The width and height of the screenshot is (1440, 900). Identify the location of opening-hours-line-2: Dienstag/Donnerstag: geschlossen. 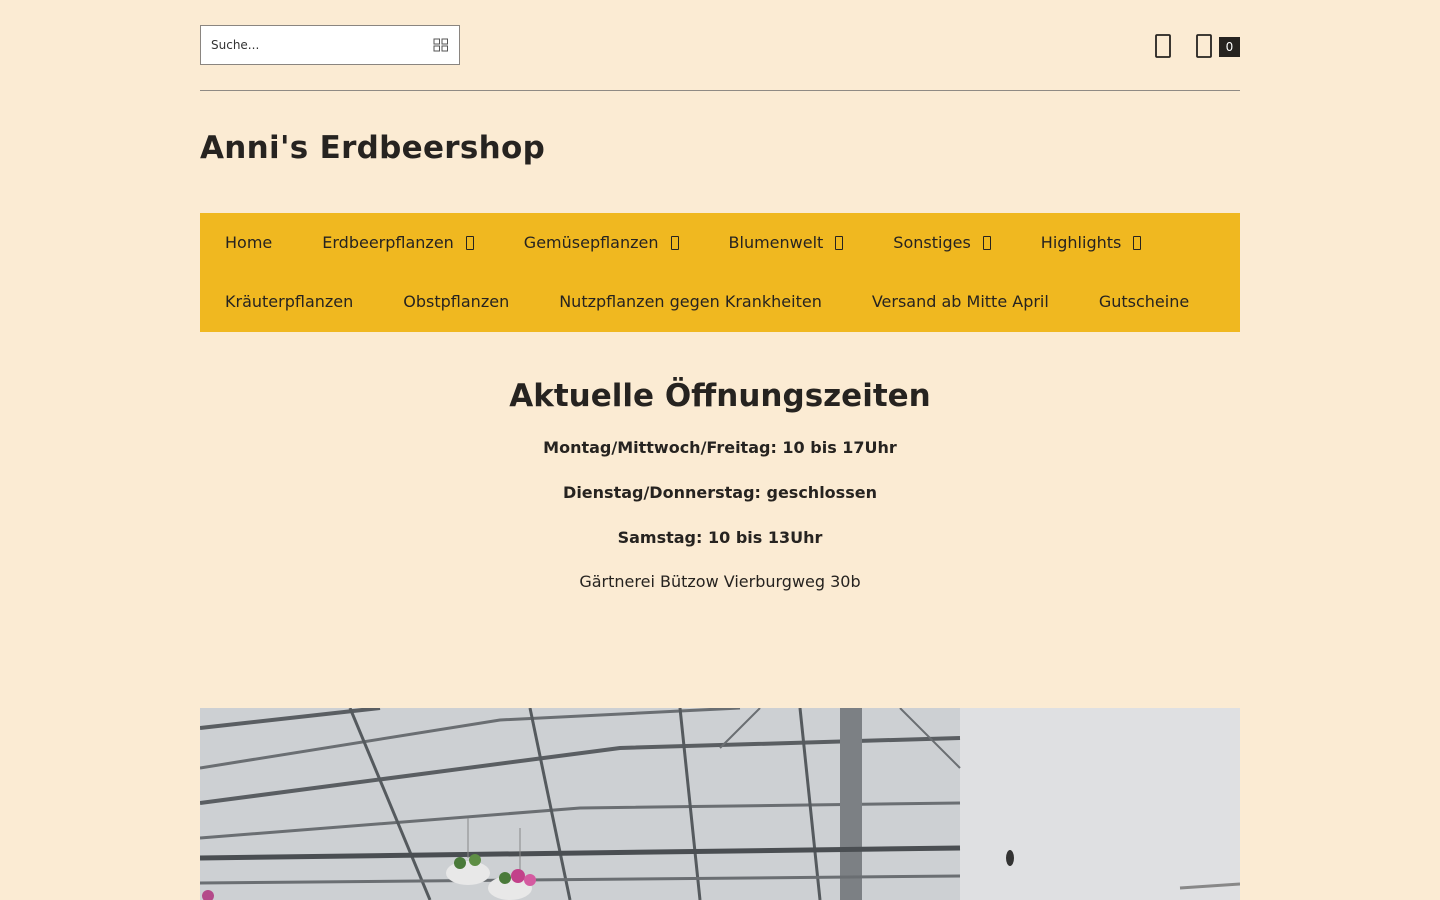
(720, 492).